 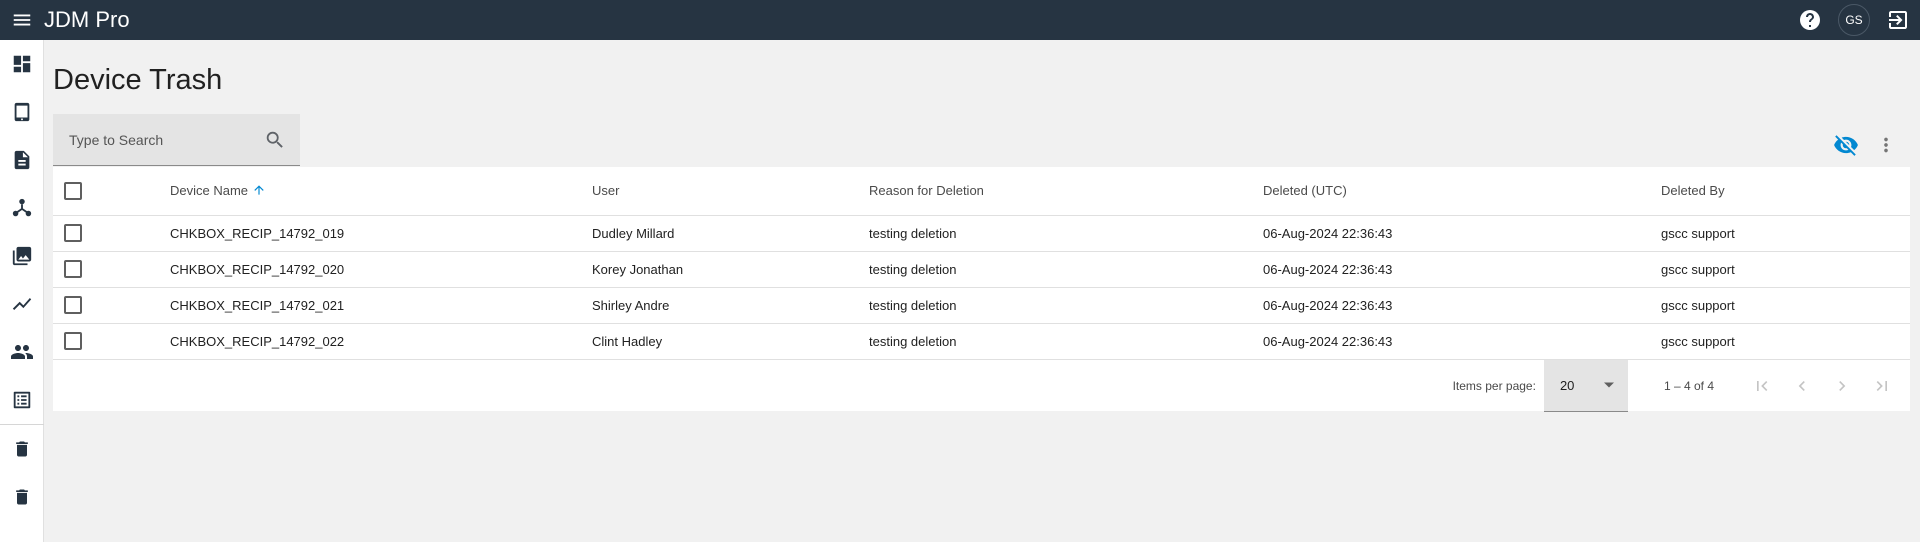 I want to click on first-page-button, so click(x=1762, y=386).